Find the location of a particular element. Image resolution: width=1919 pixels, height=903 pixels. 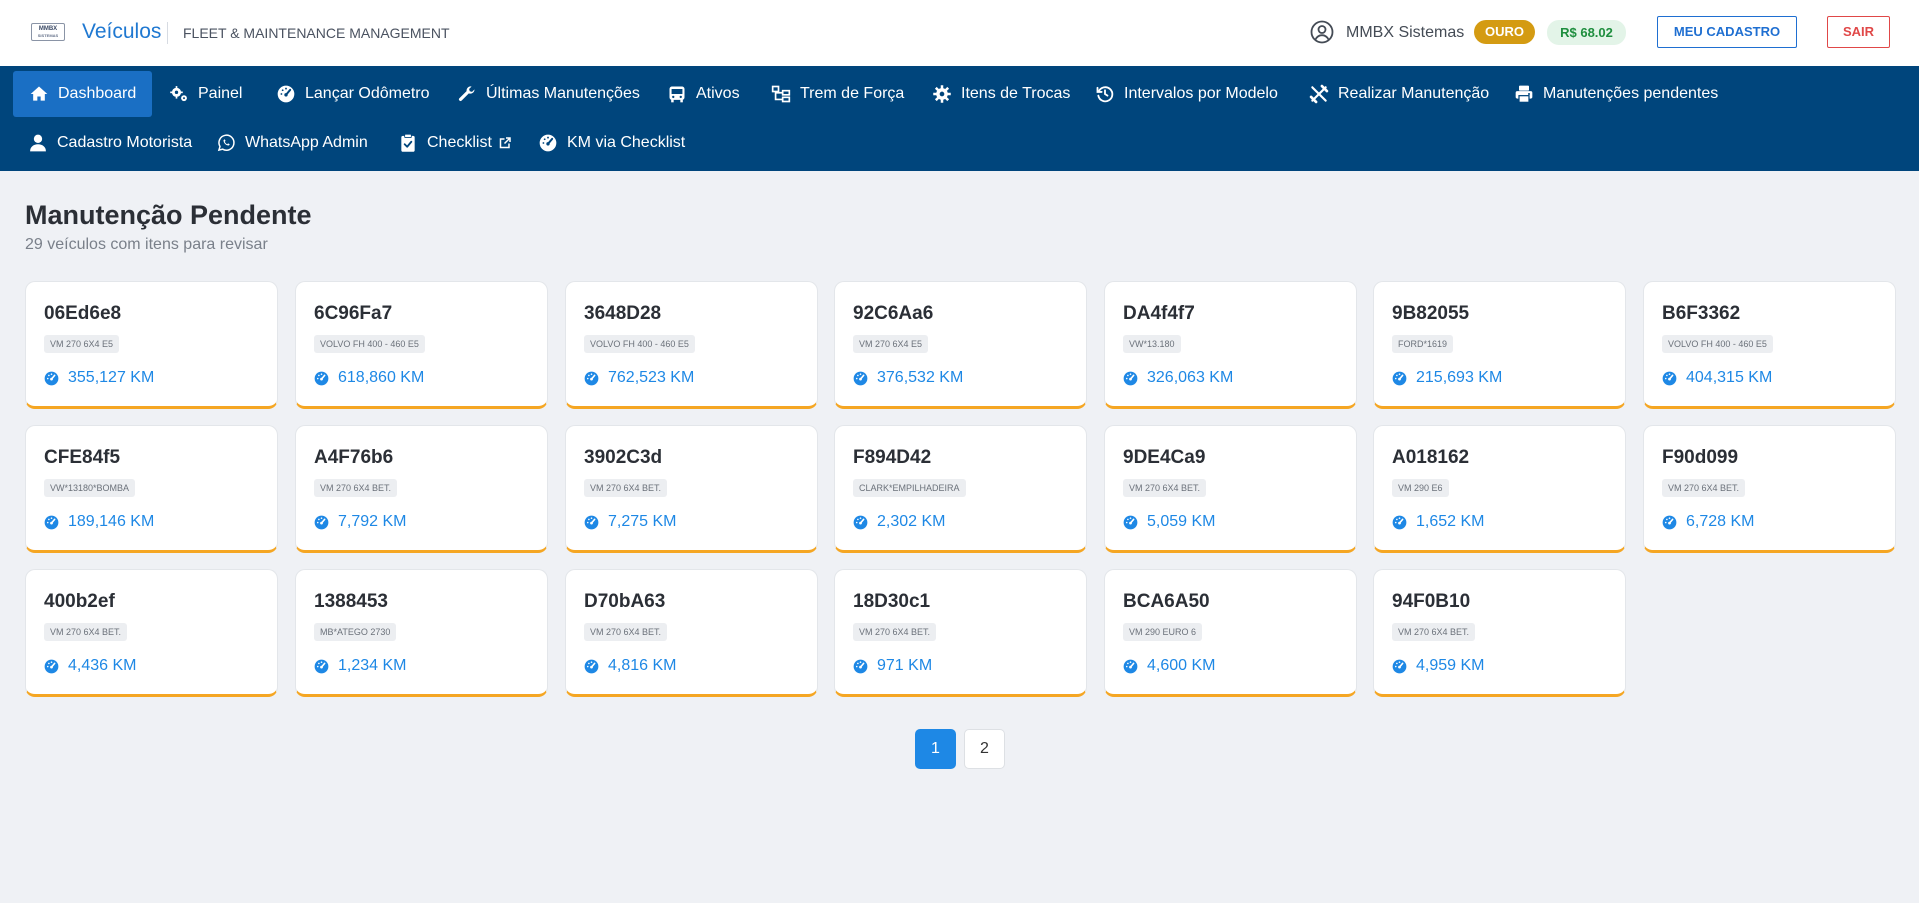

vehicle-card: A018162 VM 290 E6 1,652 KM is located at coordinates (1499, 489).